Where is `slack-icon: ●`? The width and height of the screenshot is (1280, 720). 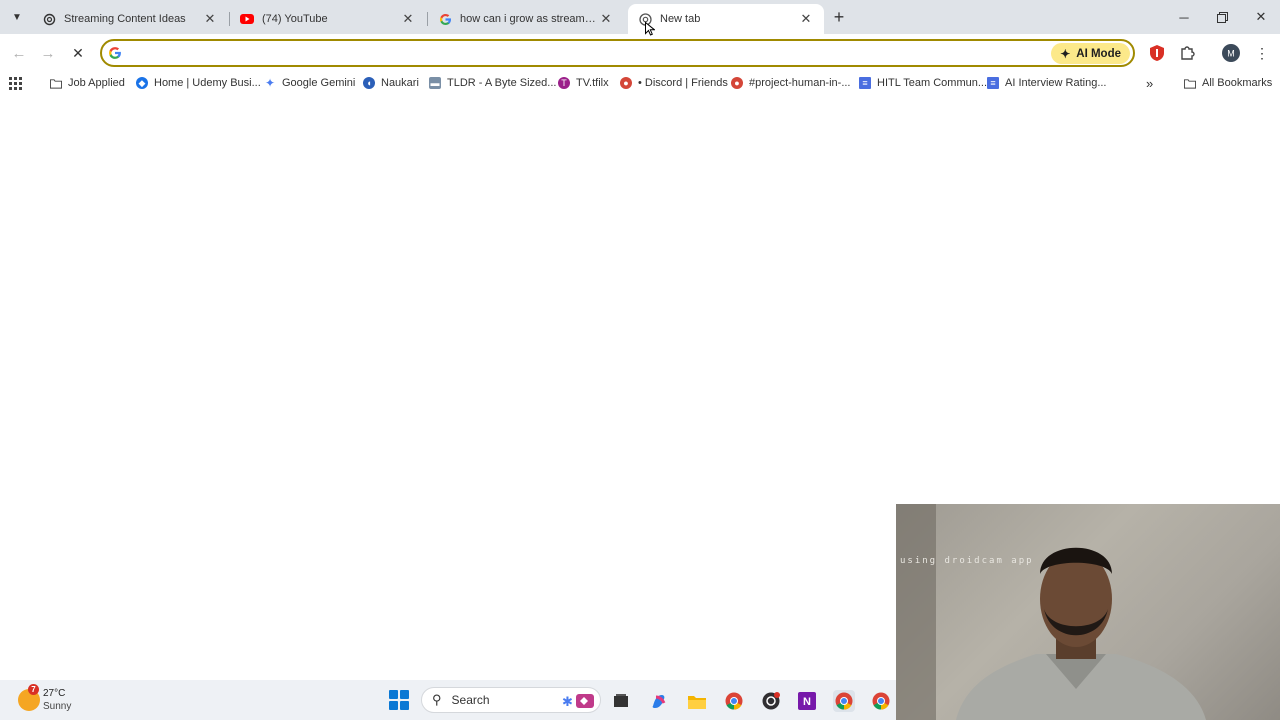
slack-icon: ● is located at coordinates (737, 83).